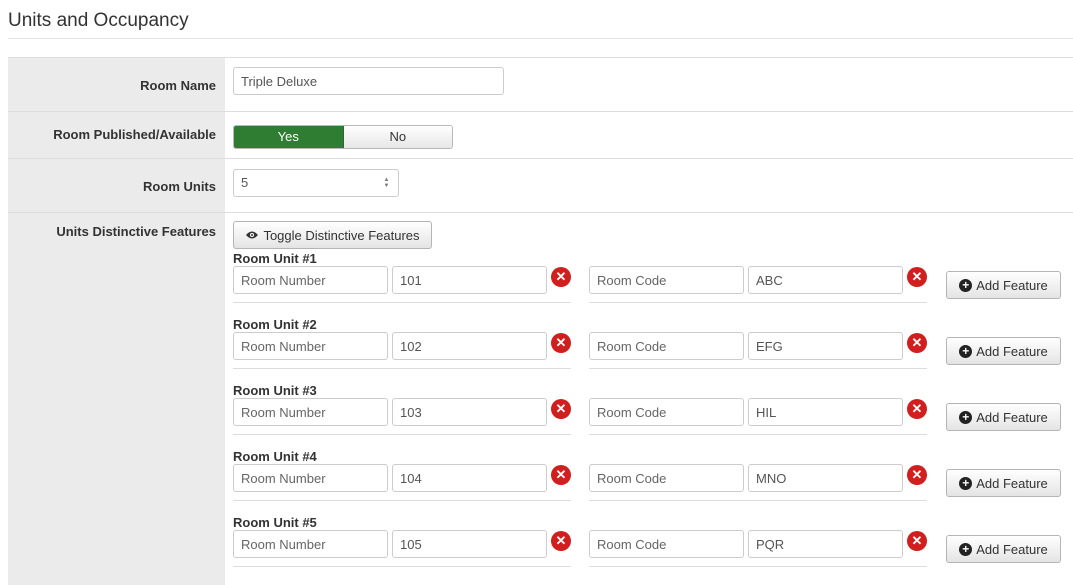 This screenshot has width=1073, height=585. Describe the element at coordinates (275, 258) in the screenshot. I see `room-unit-title: Room Unit #1` at that location.